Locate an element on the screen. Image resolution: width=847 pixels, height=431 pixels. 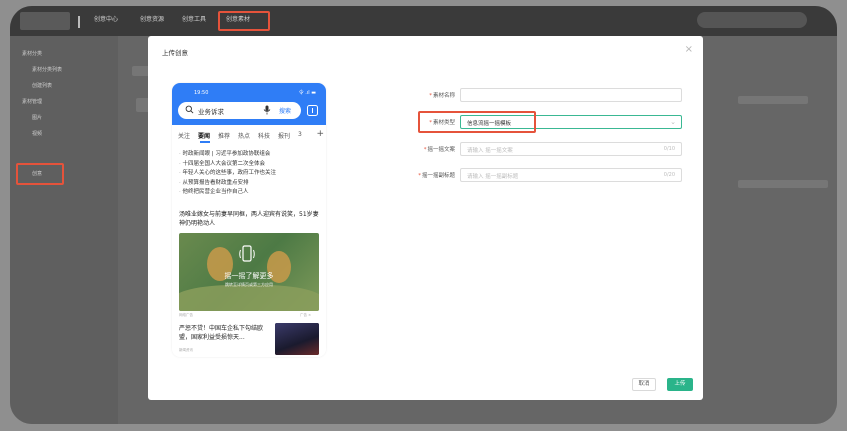
plus-icon: + is located at coordinates (320, 134).